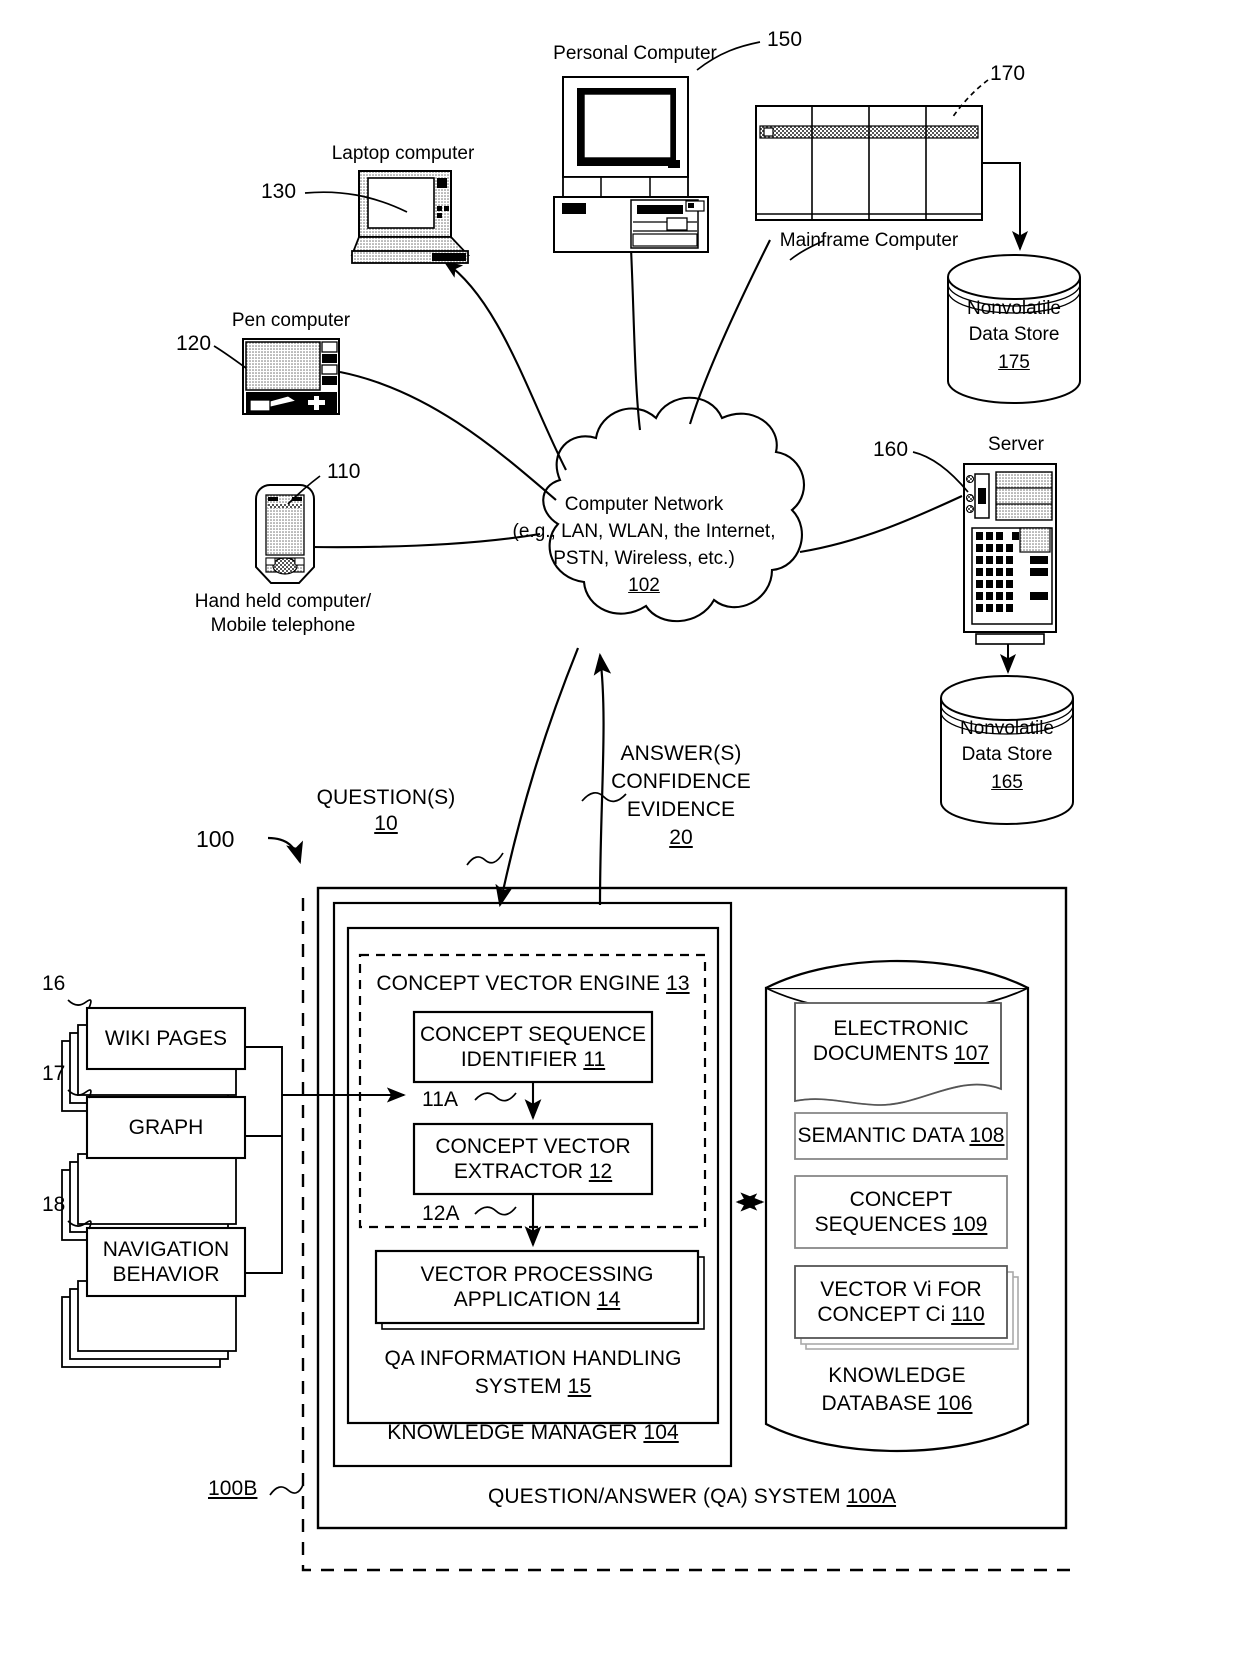 Image resolution: width=1240 pixels, height=1654 pixels. What do you see at coordinates (54, 1073) in the screenshot?
I see `source-graph-ref: 17` at bounding box center [54, 1073].